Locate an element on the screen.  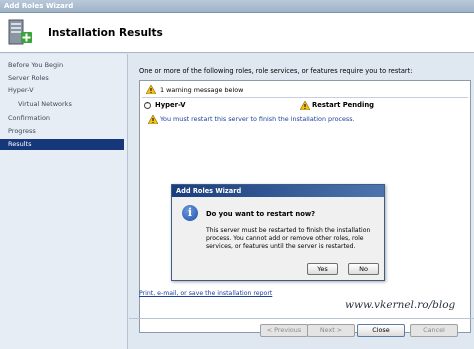
sidebar-item-results: Results is located at coordinates (62, 144).